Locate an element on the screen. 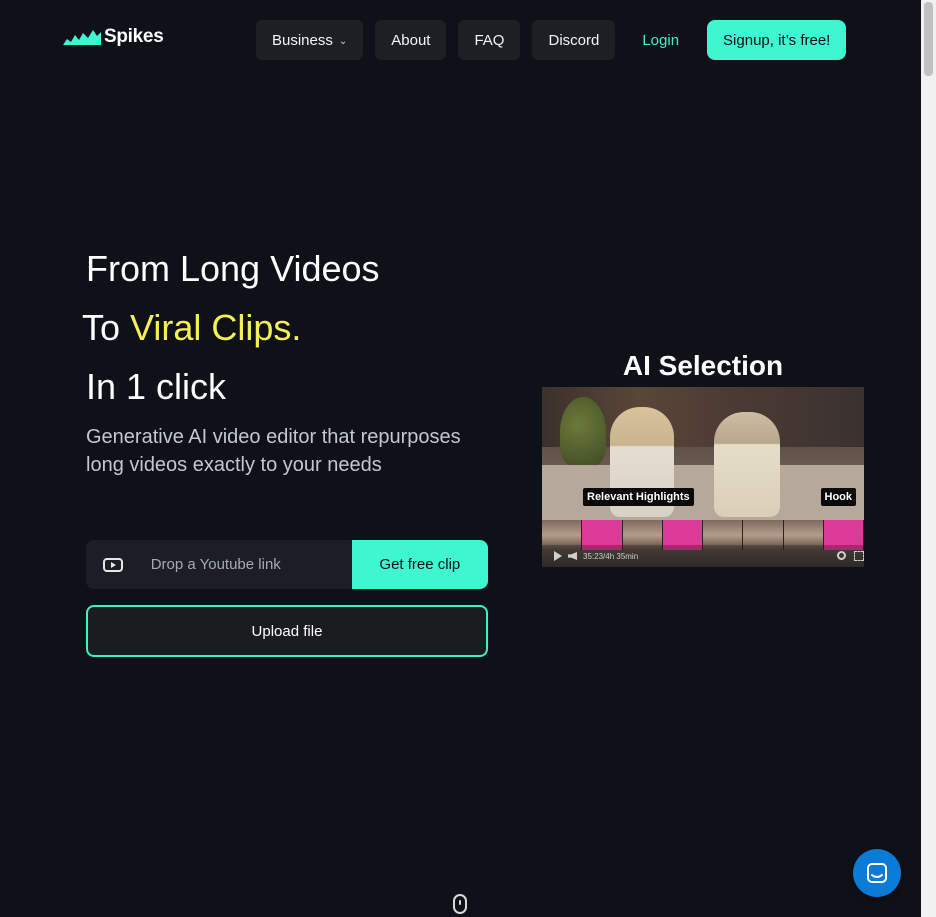  scrollbar-thumb is located at coordinates (928, 39).